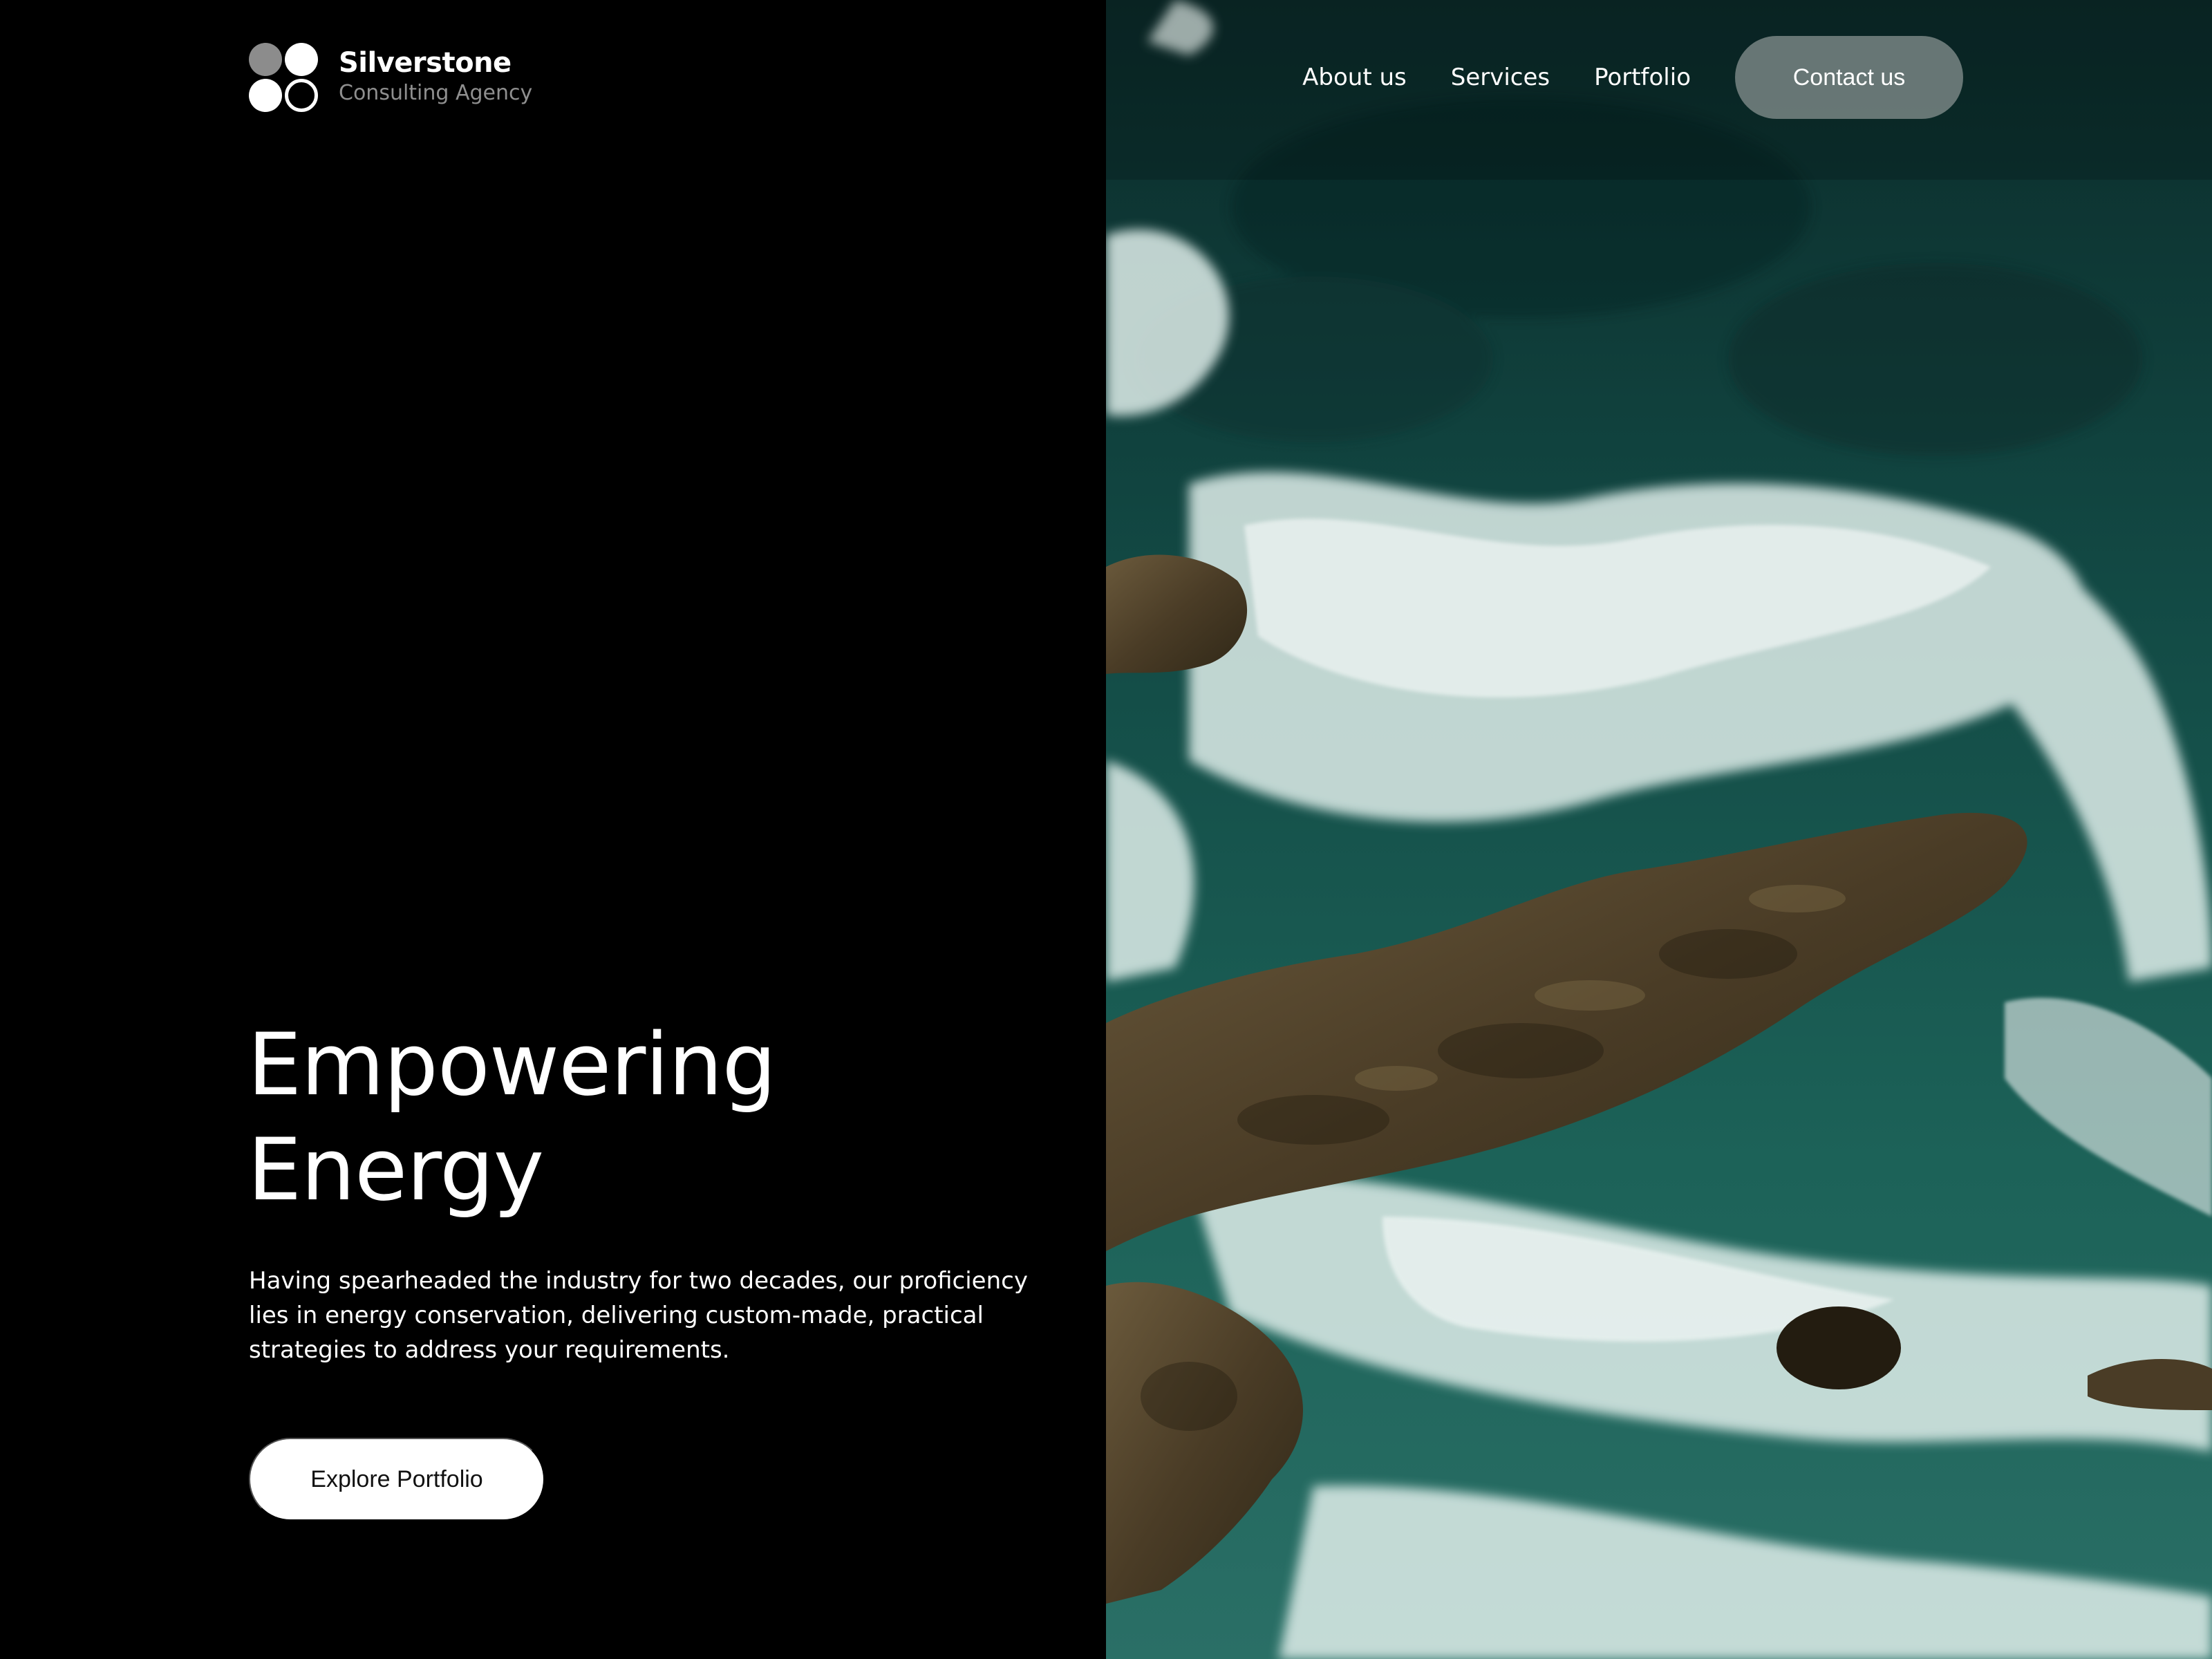 Image resolution: width=2212 pixels, height=1659 pixels. Describe the element at coordinates (301, 95) in the screenshot. I see `logo-circle-outline` at that location.